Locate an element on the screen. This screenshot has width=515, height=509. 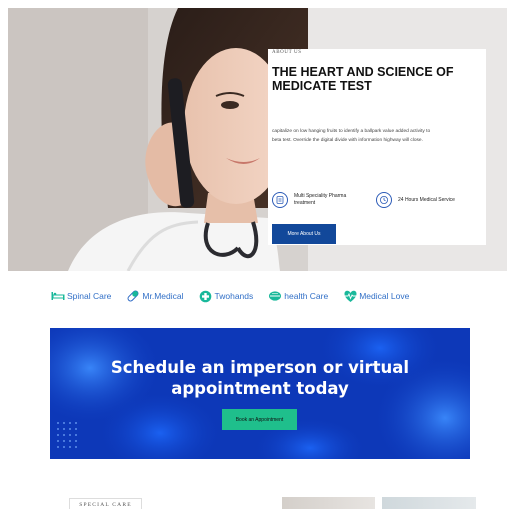
service-spinal-care-label: Spinal Care is located at coordinates (89, 296).